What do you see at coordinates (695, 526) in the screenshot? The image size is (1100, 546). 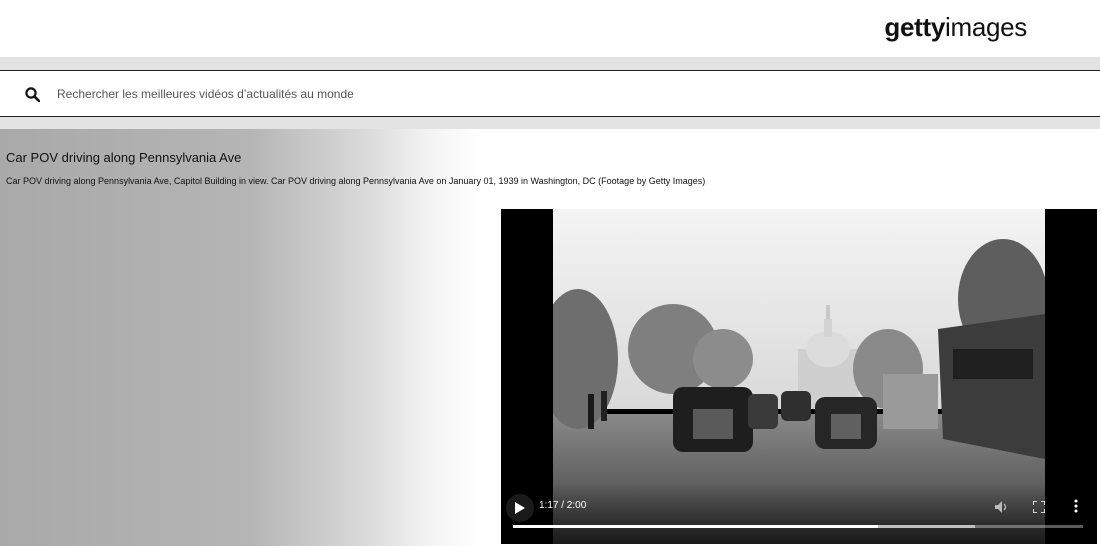 I see `progress-played` at bounding box center [695, 526].